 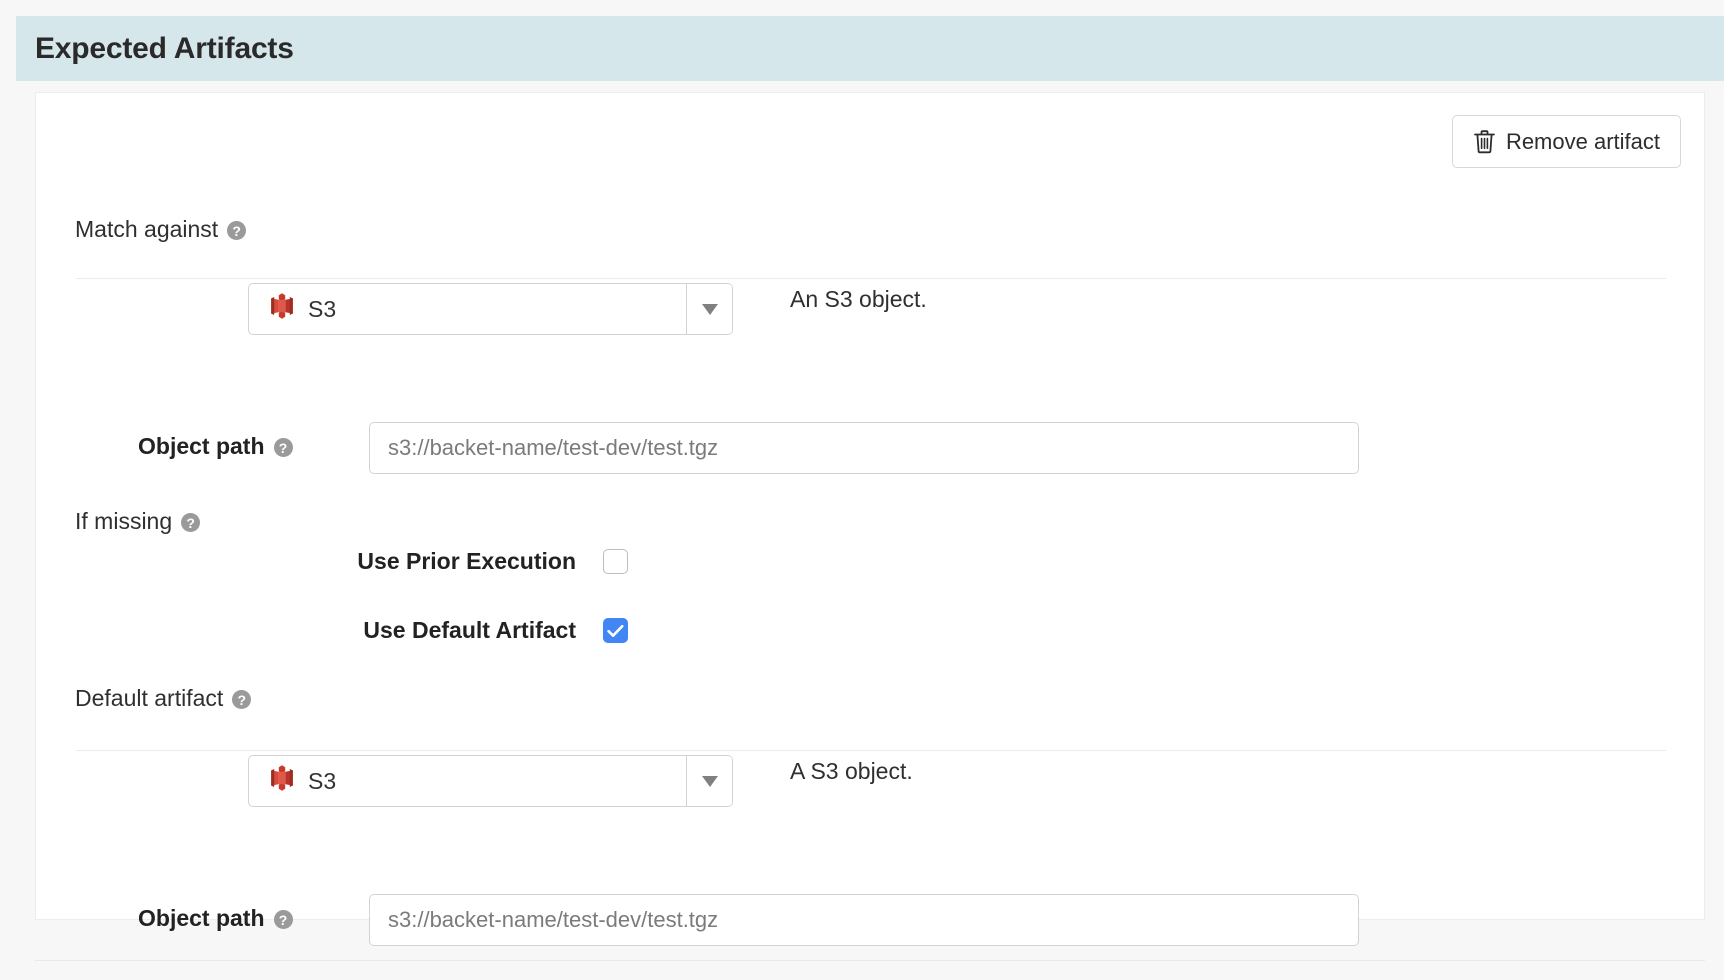 I want to click on if-missing-field-label: If missing ?, so click(x=138, y=521).